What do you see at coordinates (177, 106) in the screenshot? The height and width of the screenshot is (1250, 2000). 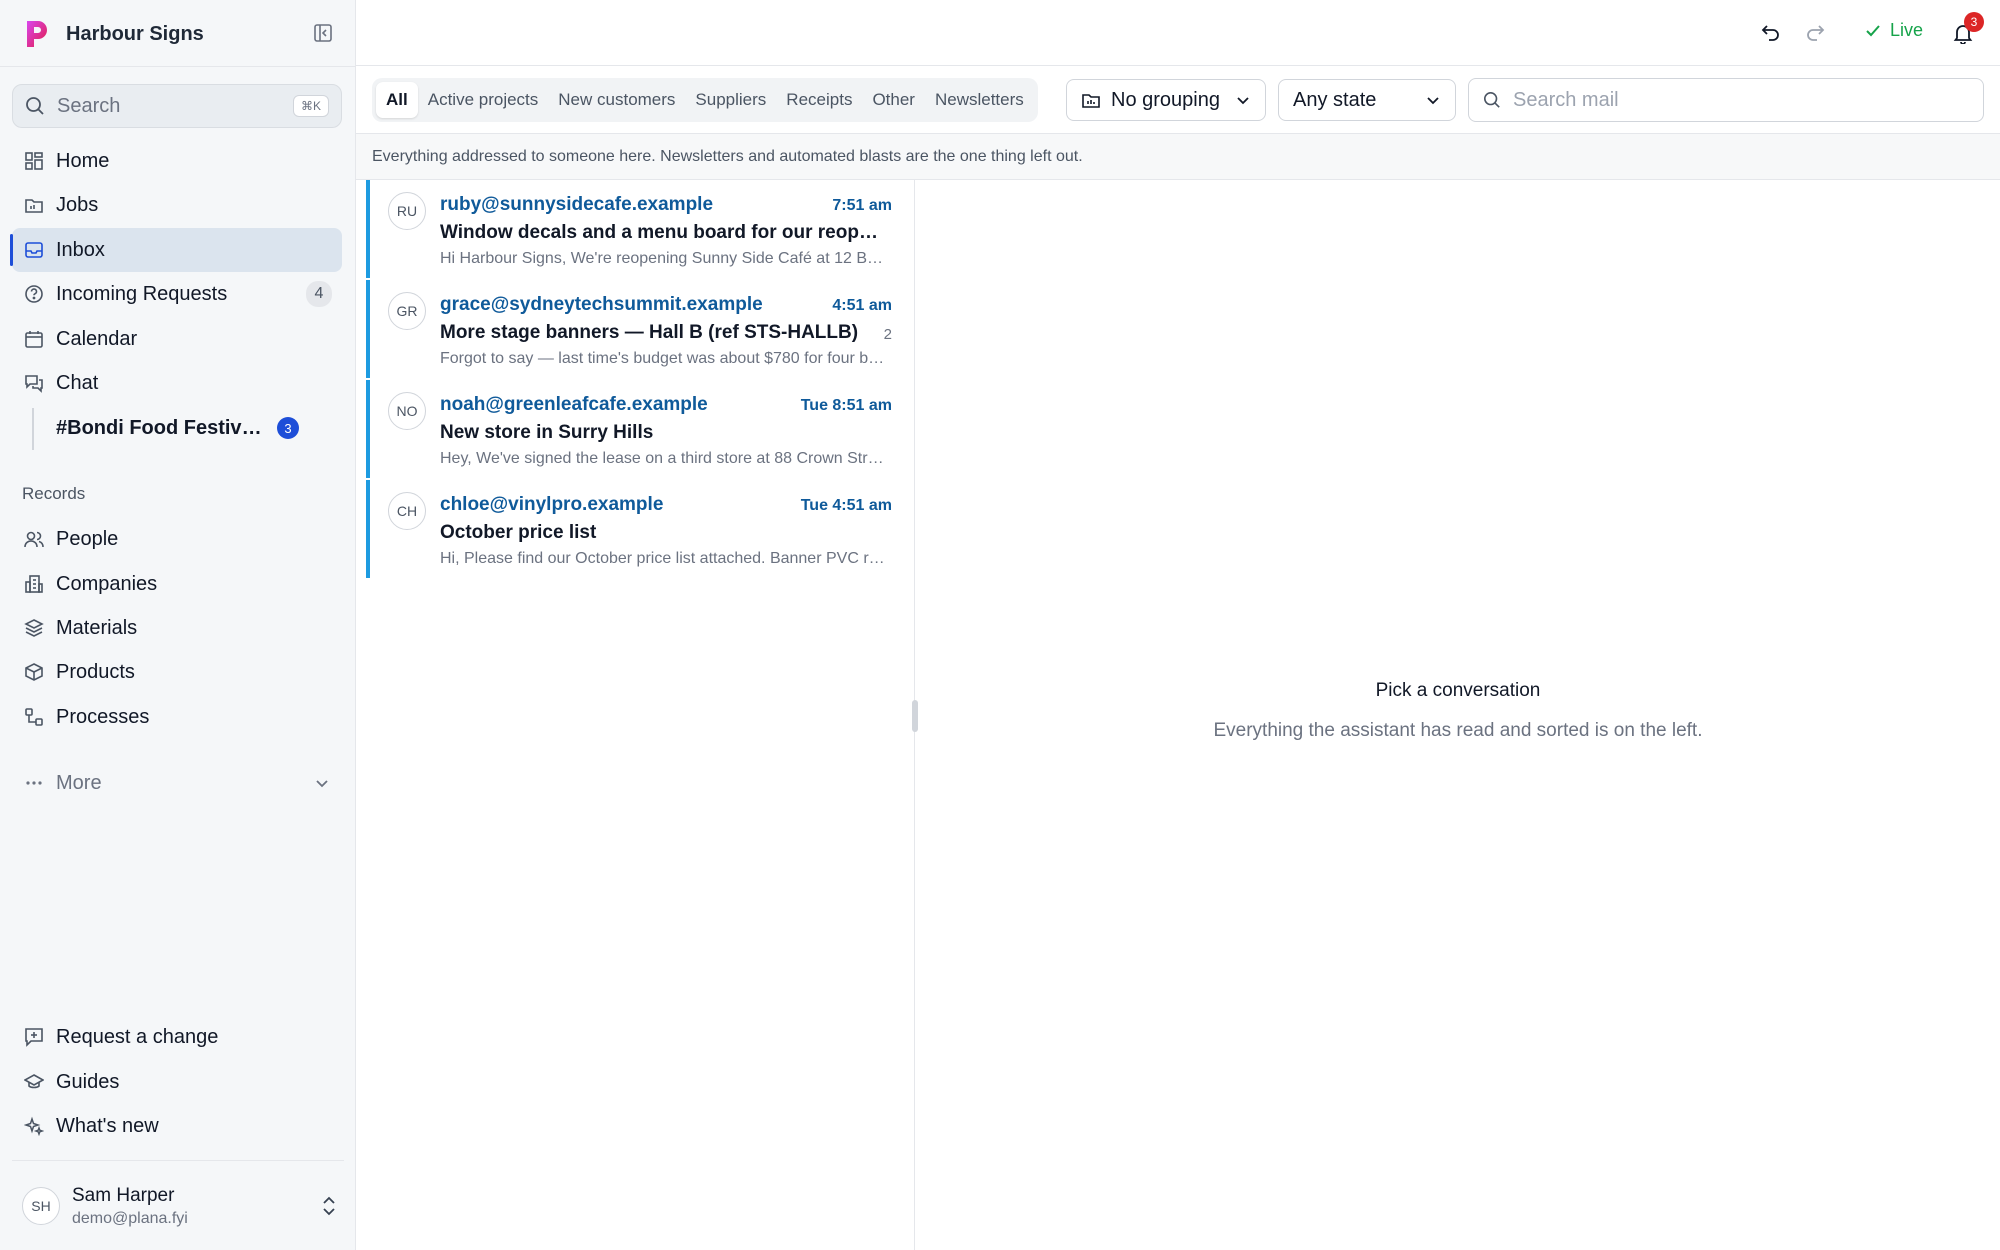 I see `sidebar-search: Search ⌘K` at bounding box center [177, 106].